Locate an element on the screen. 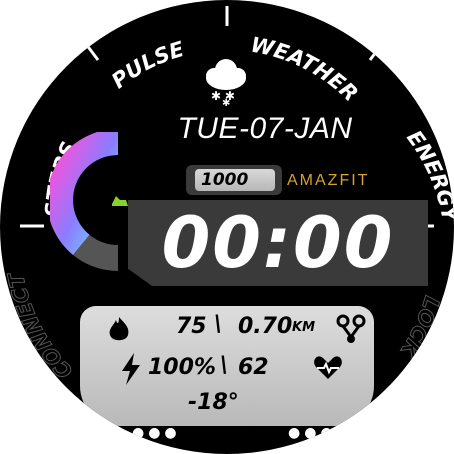 This screenshot has height=454, width=454. route-icon is located at coordinates (351, 328).